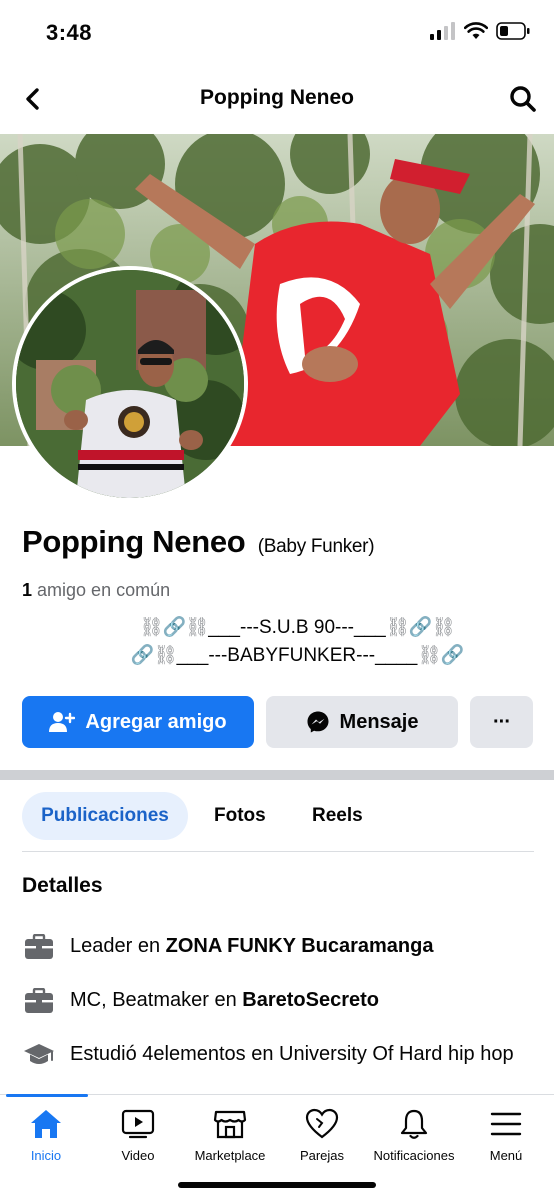  What do you see at coordinates (322, 1155) in the screenshot?
I see `bottom-nav-label: Parejas` at bounding box center [322, 1155].